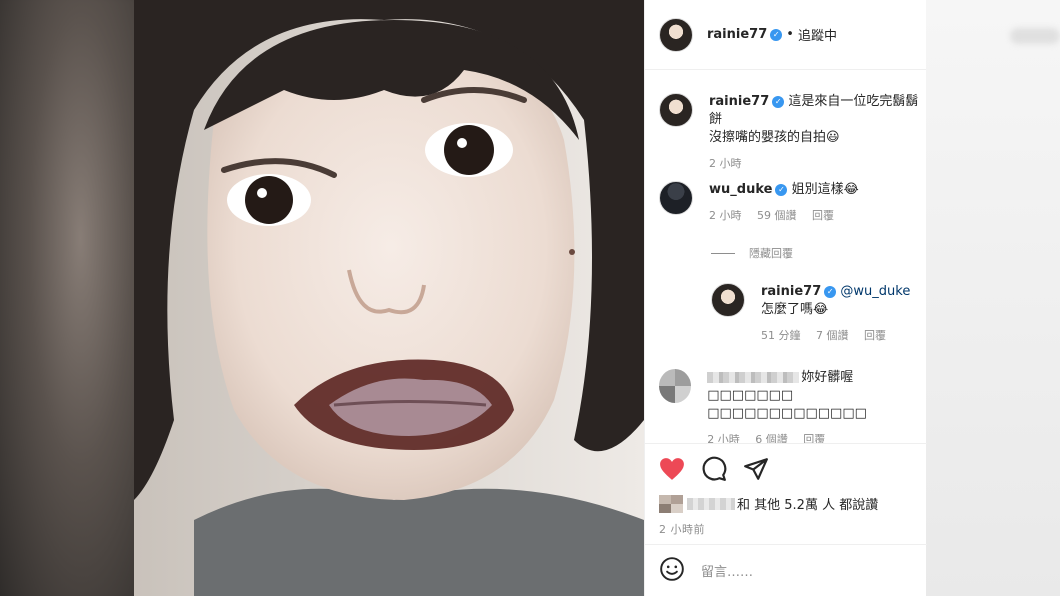 The height and width of the screenshot is (596, 1060). Describe the element at coordinates (676, 34) in the screenshot. I see `author-avatar` at that location.